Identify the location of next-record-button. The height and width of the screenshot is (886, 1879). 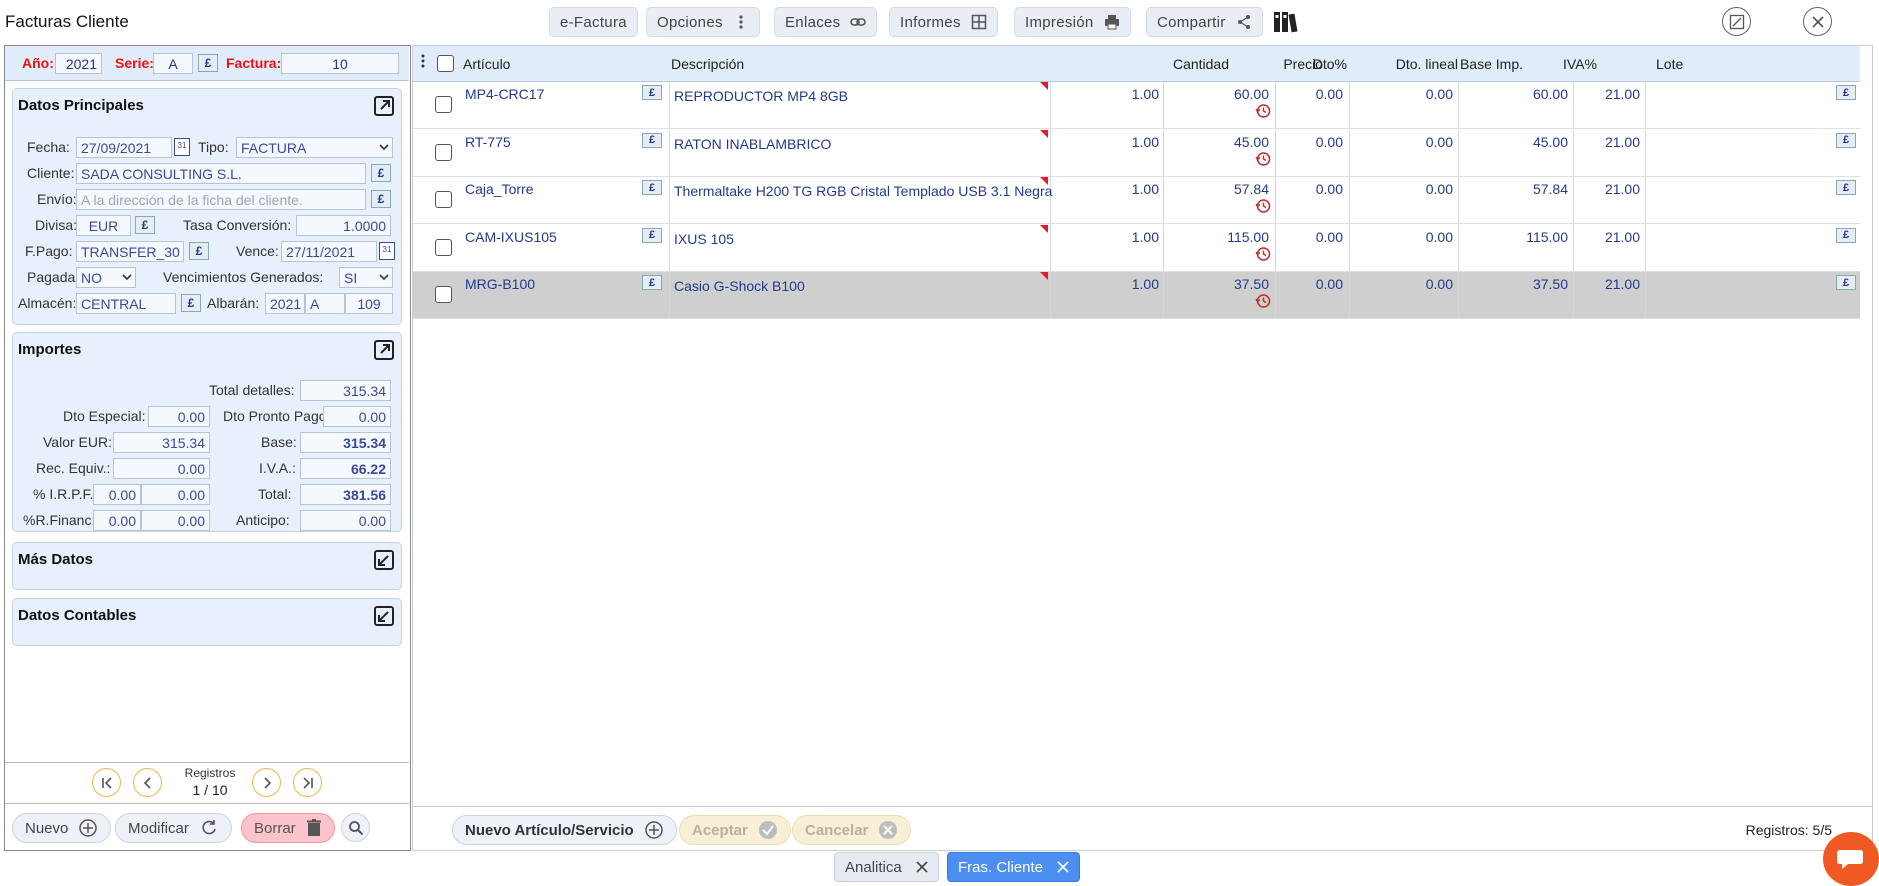
(266, 782).